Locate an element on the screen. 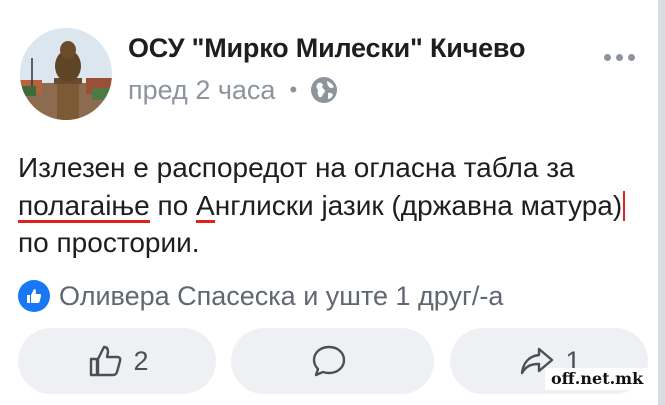 This screenshot has height=405, width=665. reactions-summary: Оливера Спасеска и уште 1 друг/-а is located at coordinates (260, 296).